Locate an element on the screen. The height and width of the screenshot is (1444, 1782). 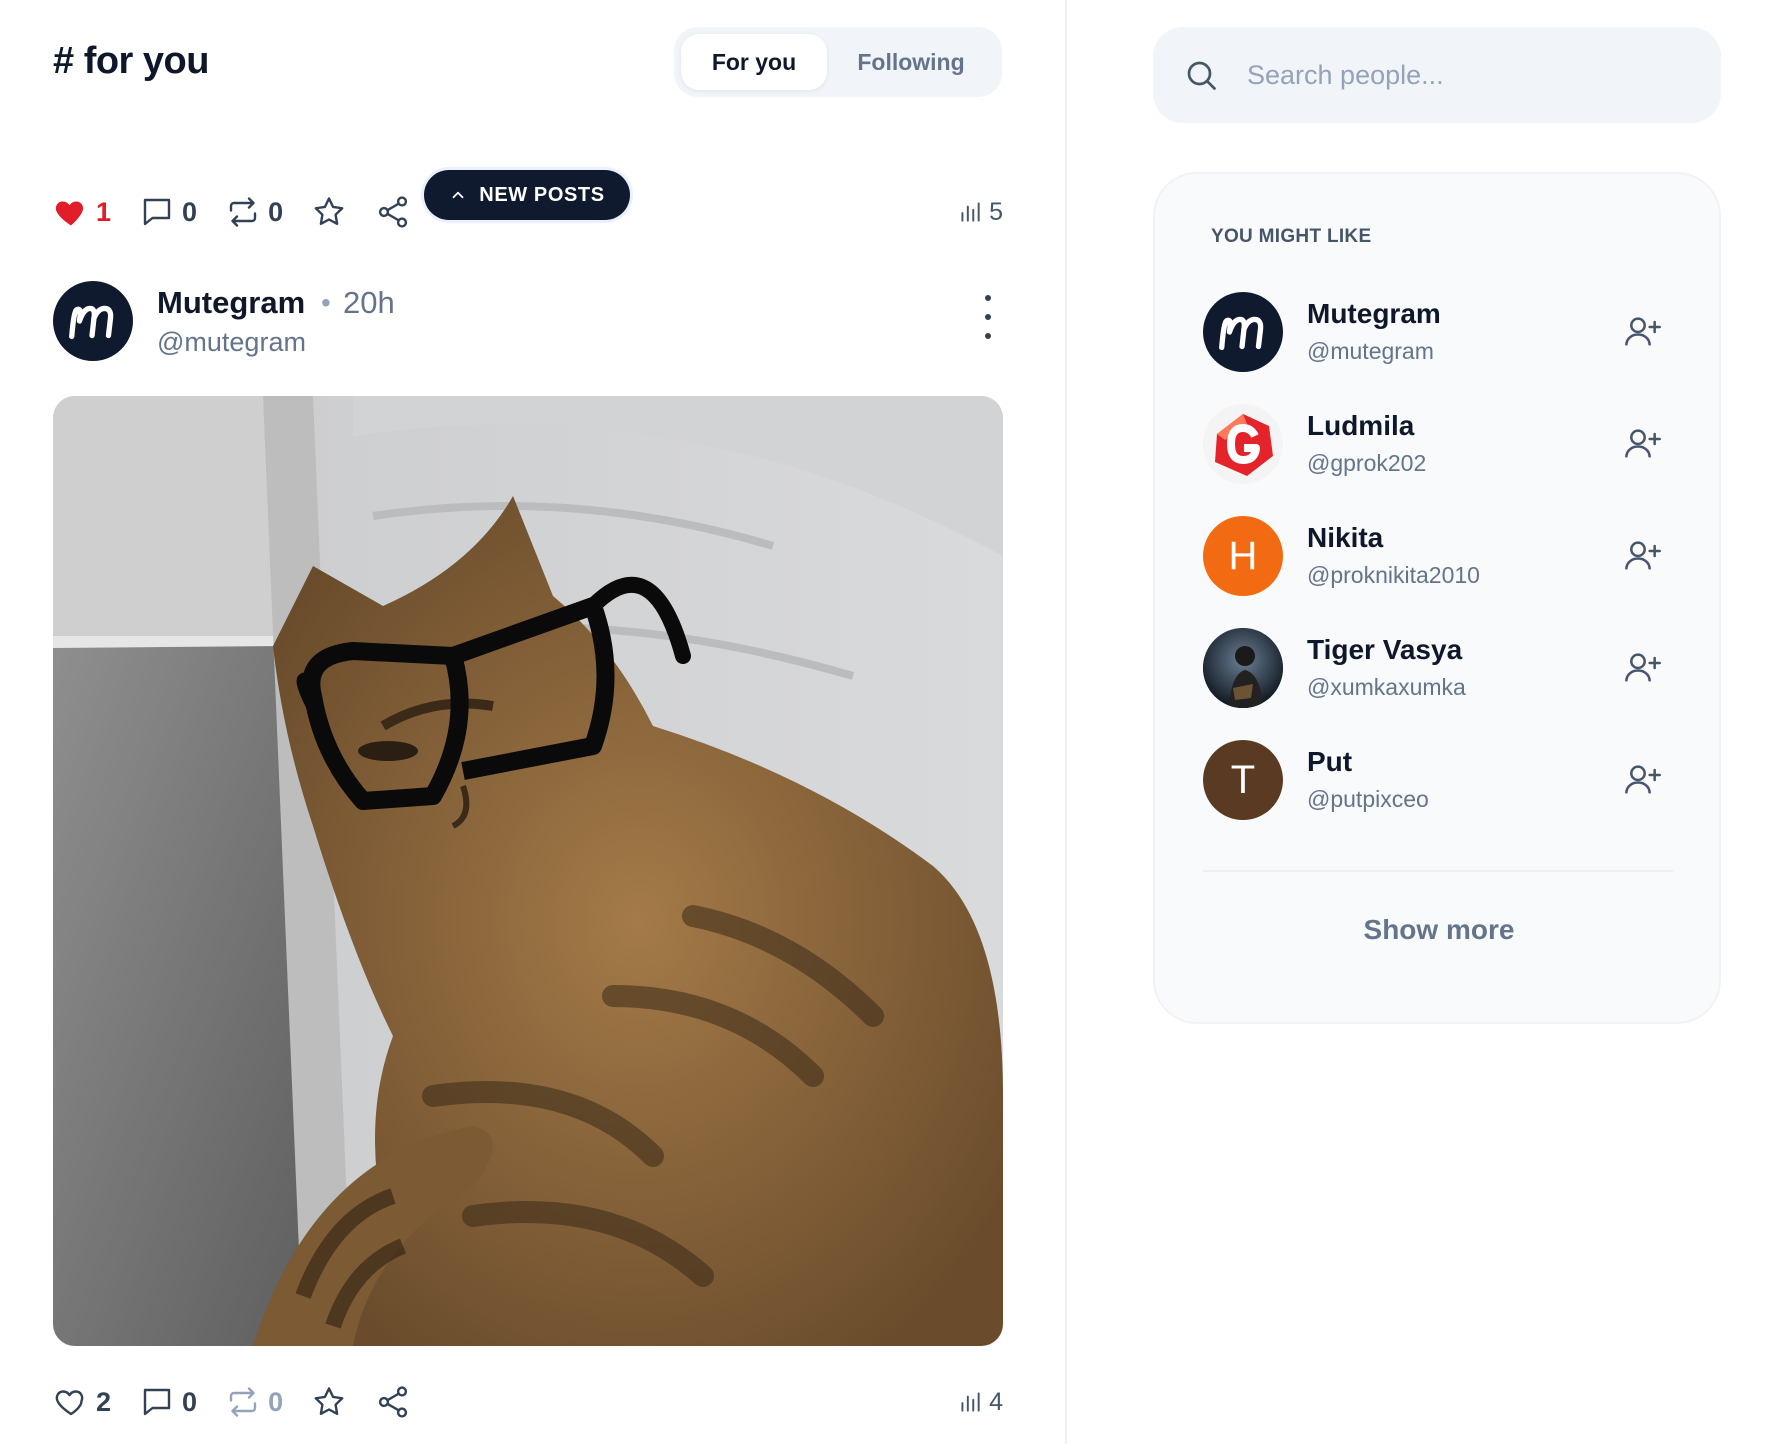
person-handle: @xumkaxumka is located at coordinates (1386, 687).